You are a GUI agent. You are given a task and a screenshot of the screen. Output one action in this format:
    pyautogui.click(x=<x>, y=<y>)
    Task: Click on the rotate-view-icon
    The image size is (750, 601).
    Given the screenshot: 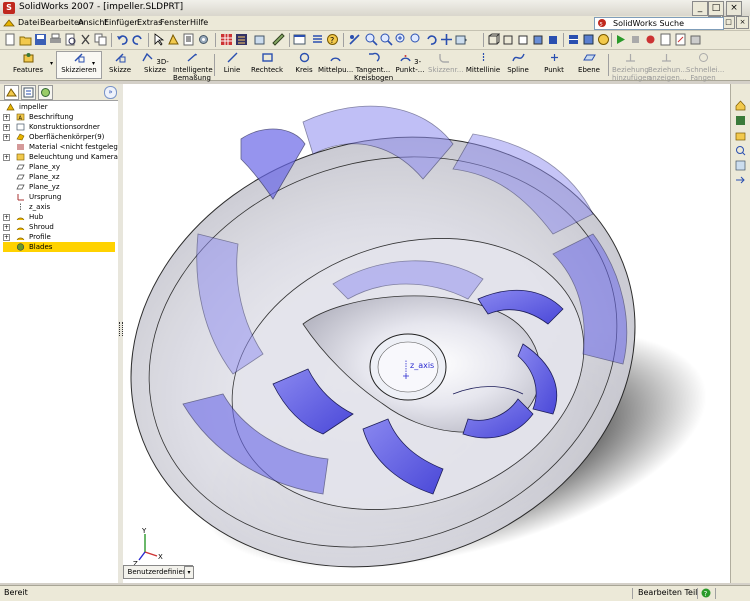 What is the action you would take?
    pyautogui.click(x=431, y=39)
    